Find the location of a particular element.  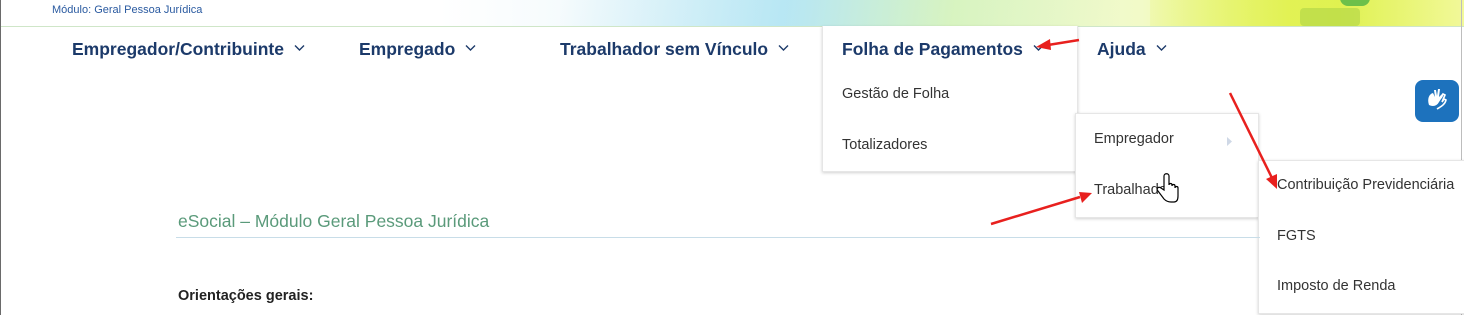

menu-item-gestao-de-folha: Gestão de Folha is located at coordinates (895, 94).